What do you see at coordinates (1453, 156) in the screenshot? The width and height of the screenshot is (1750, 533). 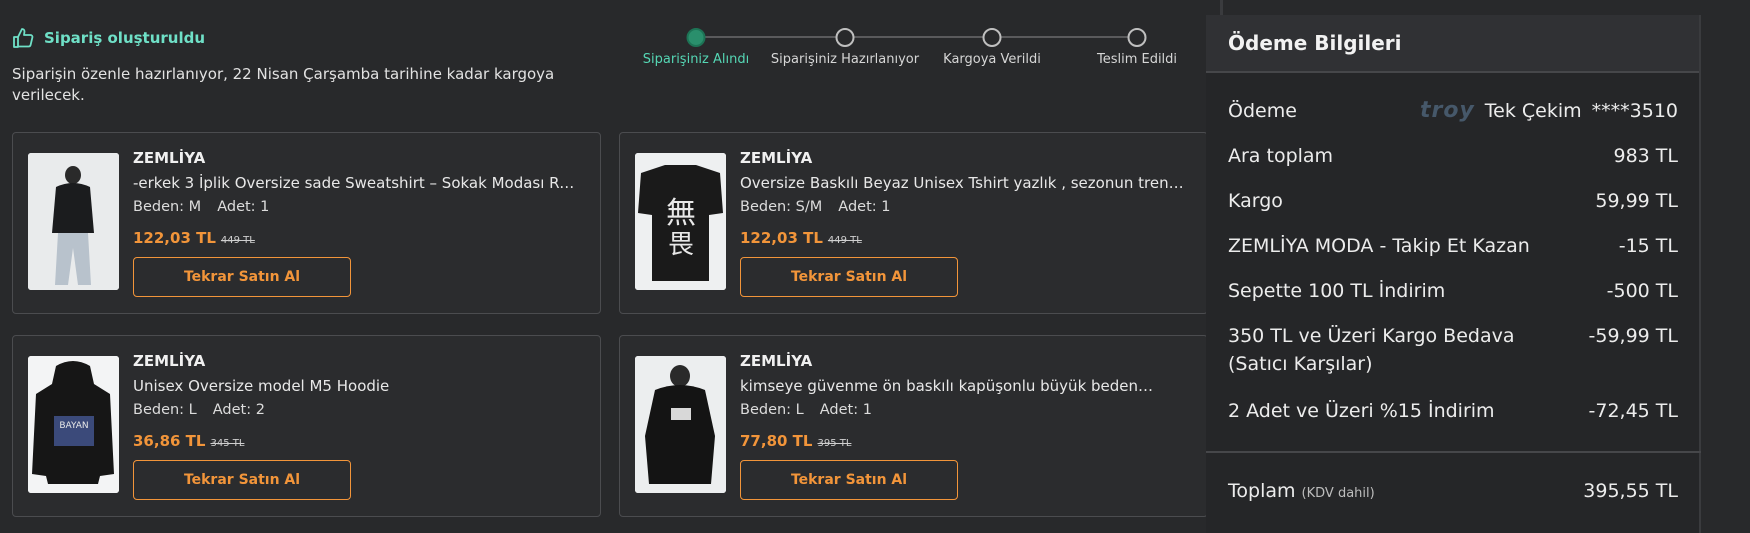 I see `subtotal-row: Ara toplam 983 TL` at bounding box center [1453, 156].